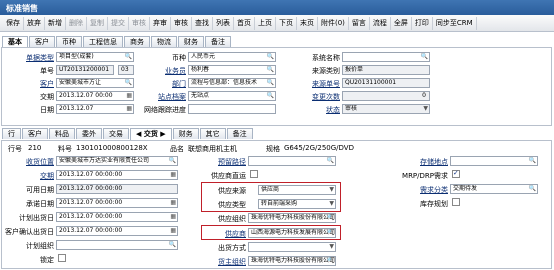 The image size is (554, 270). Describe the element at coordinates (117, 189) in the screenshot. I see `avail-field: 2013.12.07 00:00:00` at that location.